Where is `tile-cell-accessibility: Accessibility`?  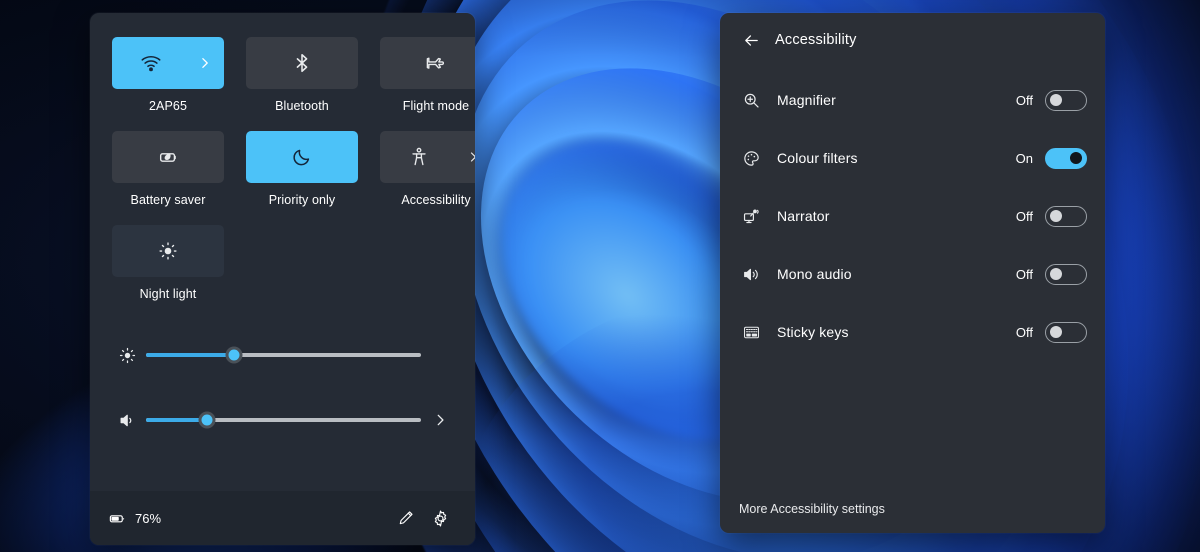 tile-cell-accessibility: Accessibility is located at coordinates (427, 169).